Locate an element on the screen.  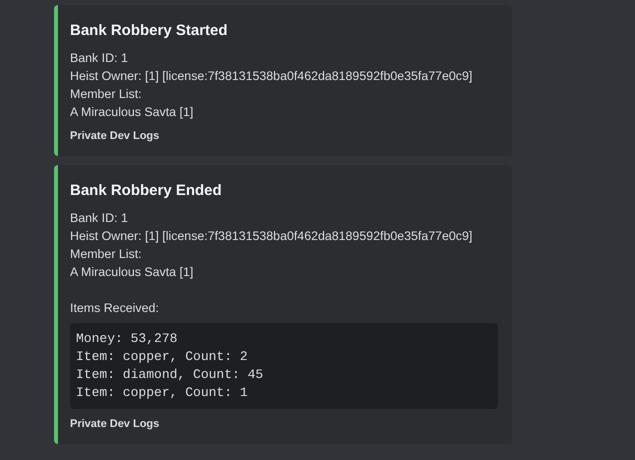
embed-title: Bank Robbery Ended is located at coordinates (146, 190).